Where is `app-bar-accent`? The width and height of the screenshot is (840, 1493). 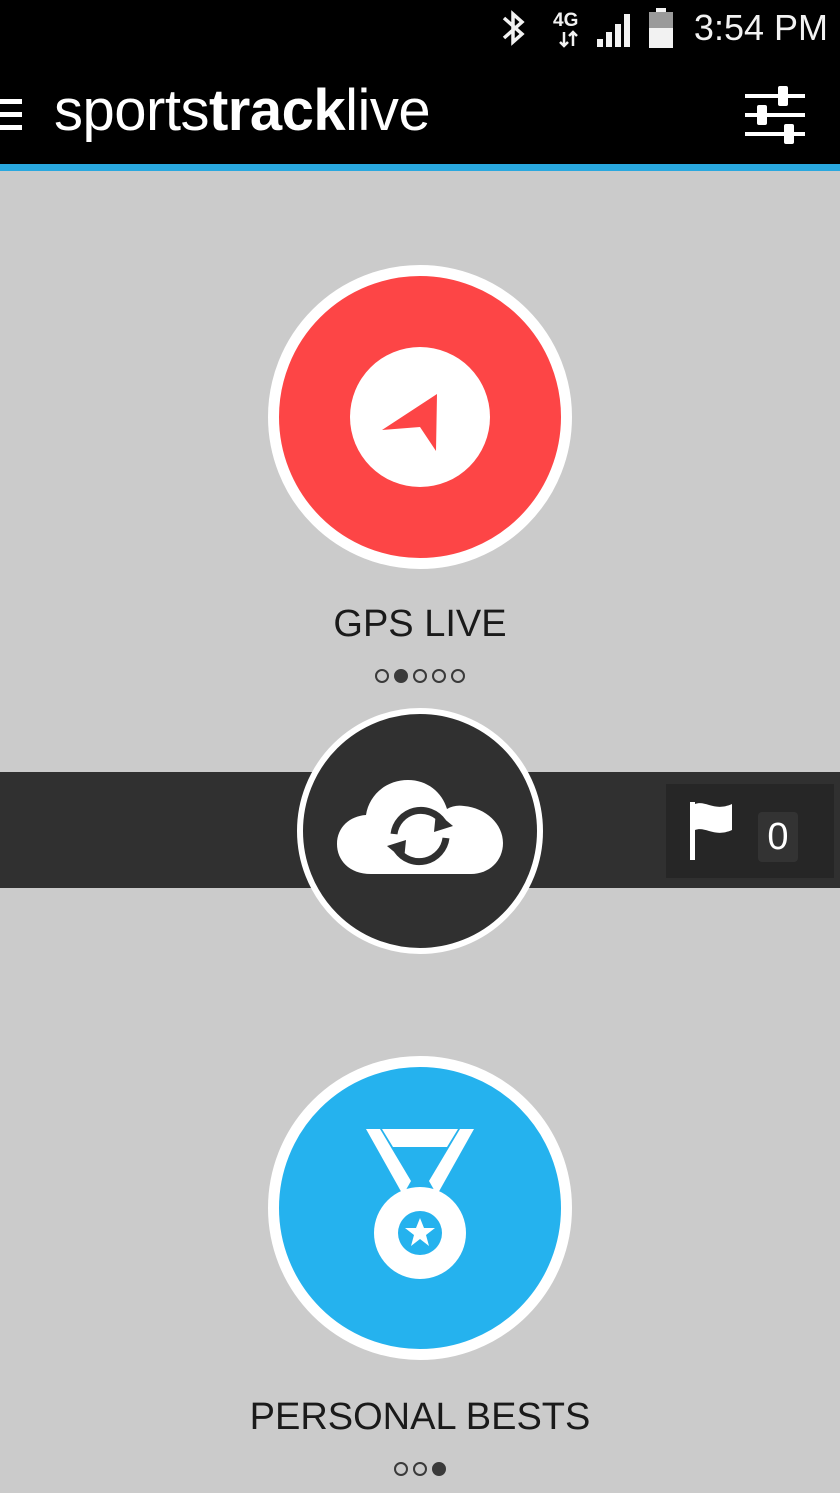 app-bar-accent is located at coordinates (420, 167).